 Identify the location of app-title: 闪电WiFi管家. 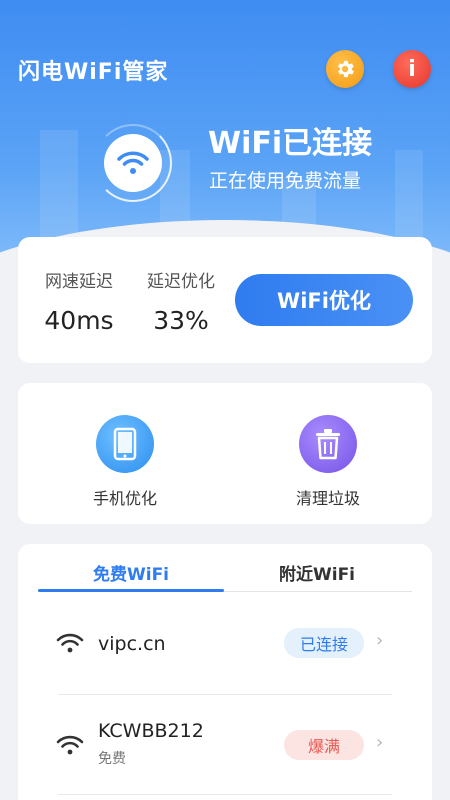
(93, 72).